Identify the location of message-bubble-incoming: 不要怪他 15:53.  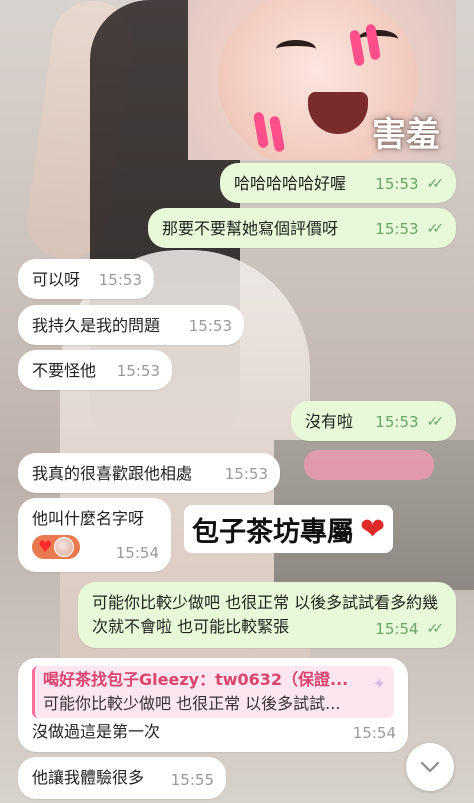
(95, 370).